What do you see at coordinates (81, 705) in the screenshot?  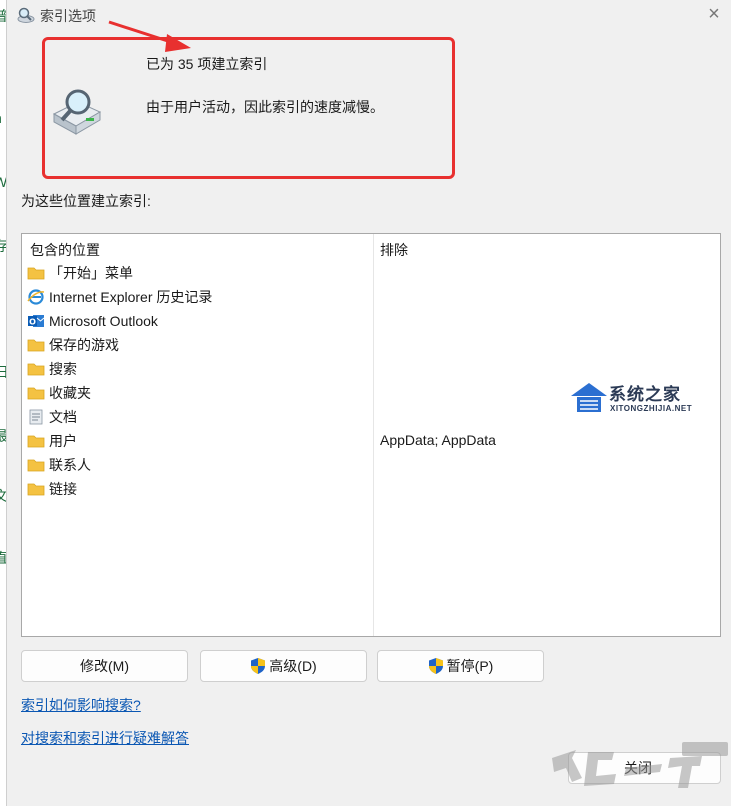 I see `how-indexing-affects-search-link: 索引如何影响搜索?` at bounding box center [81, 705].